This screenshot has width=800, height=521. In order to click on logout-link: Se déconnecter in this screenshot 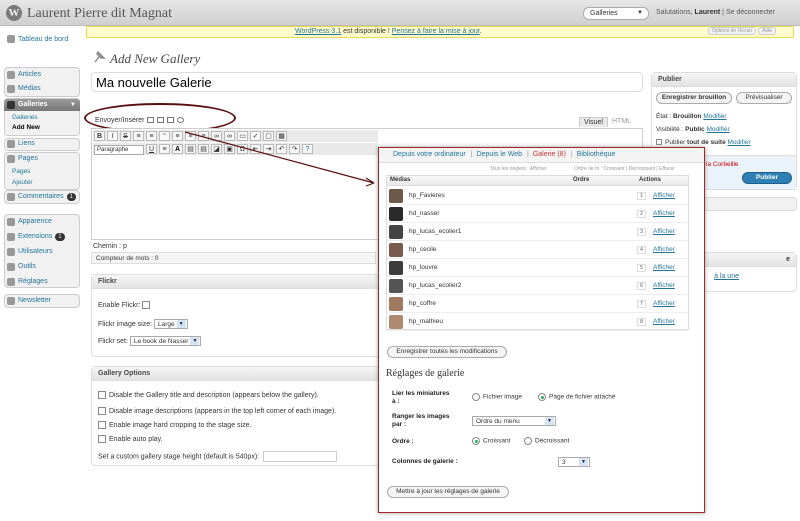, I will do `click(750, 12)`.